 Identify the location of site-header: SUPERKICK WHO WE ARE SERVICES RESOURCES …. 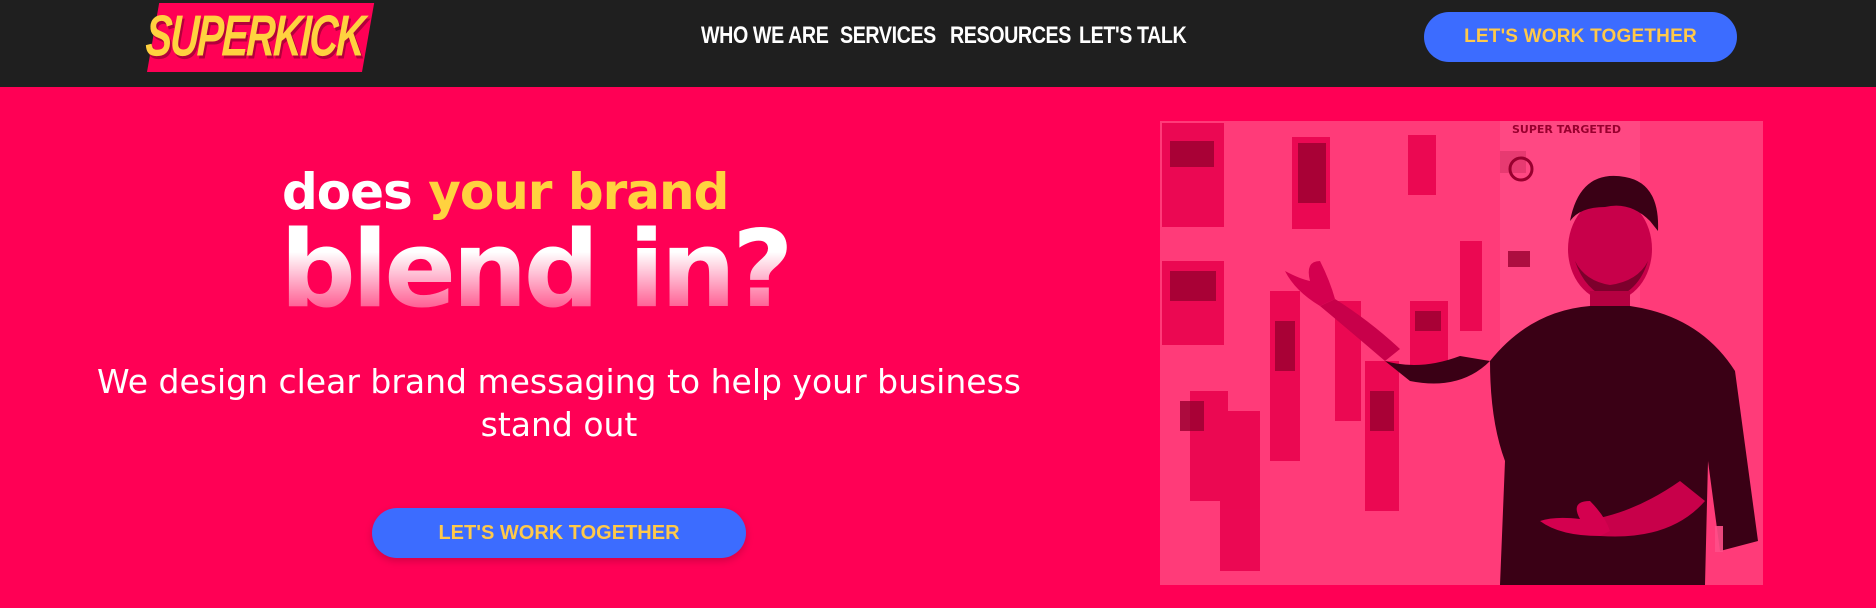
(938, 43).